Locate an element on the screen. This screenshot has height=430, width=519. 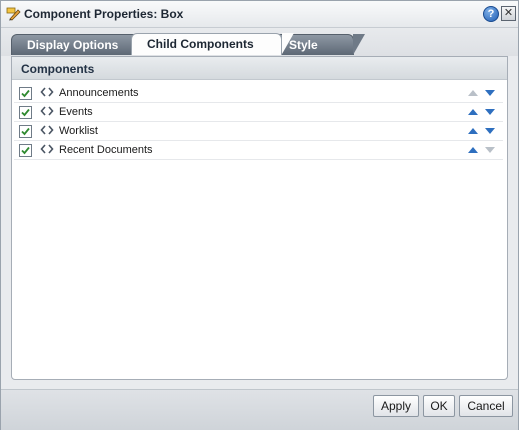
component-row-2: Worklist is located at coordinates (258, 131).